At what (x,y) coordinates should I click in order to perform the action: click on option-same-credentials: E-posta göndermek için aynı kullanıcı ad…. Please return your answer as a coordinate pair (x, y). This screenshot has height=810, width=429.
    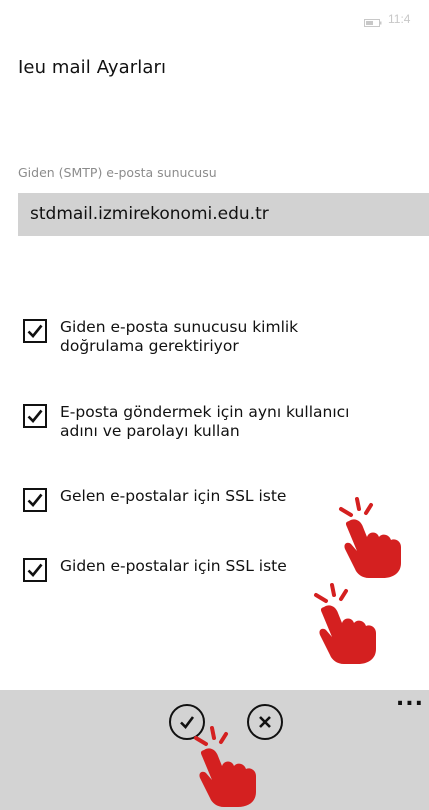
    Looking at the image, I should click on (186, 422).